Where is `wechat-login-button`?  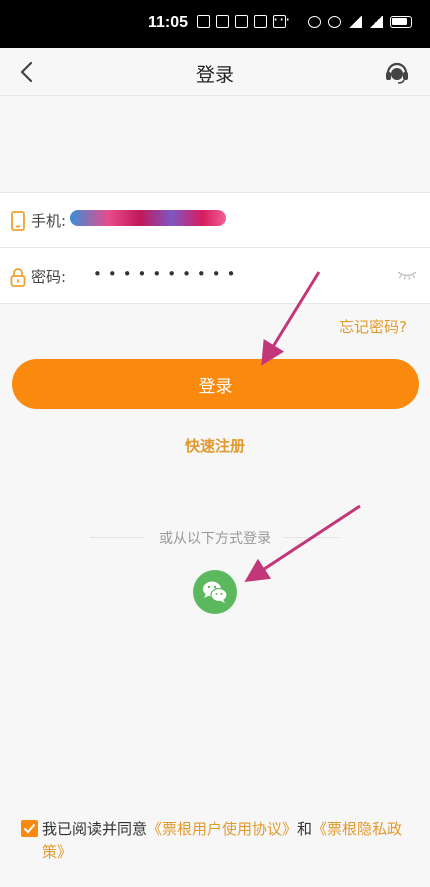
wechat-login-button is located at coordinates (215, 592).